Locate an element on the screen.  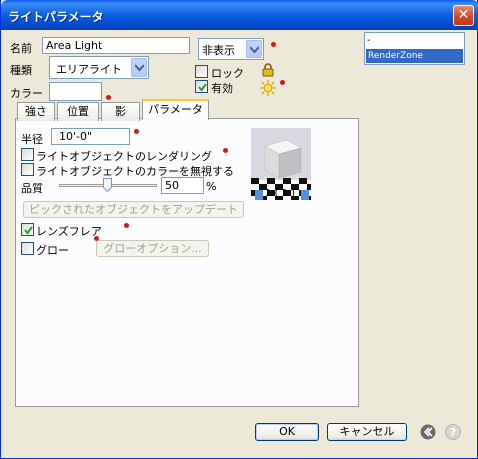
lock-icon is located at coordinates (268, 71).